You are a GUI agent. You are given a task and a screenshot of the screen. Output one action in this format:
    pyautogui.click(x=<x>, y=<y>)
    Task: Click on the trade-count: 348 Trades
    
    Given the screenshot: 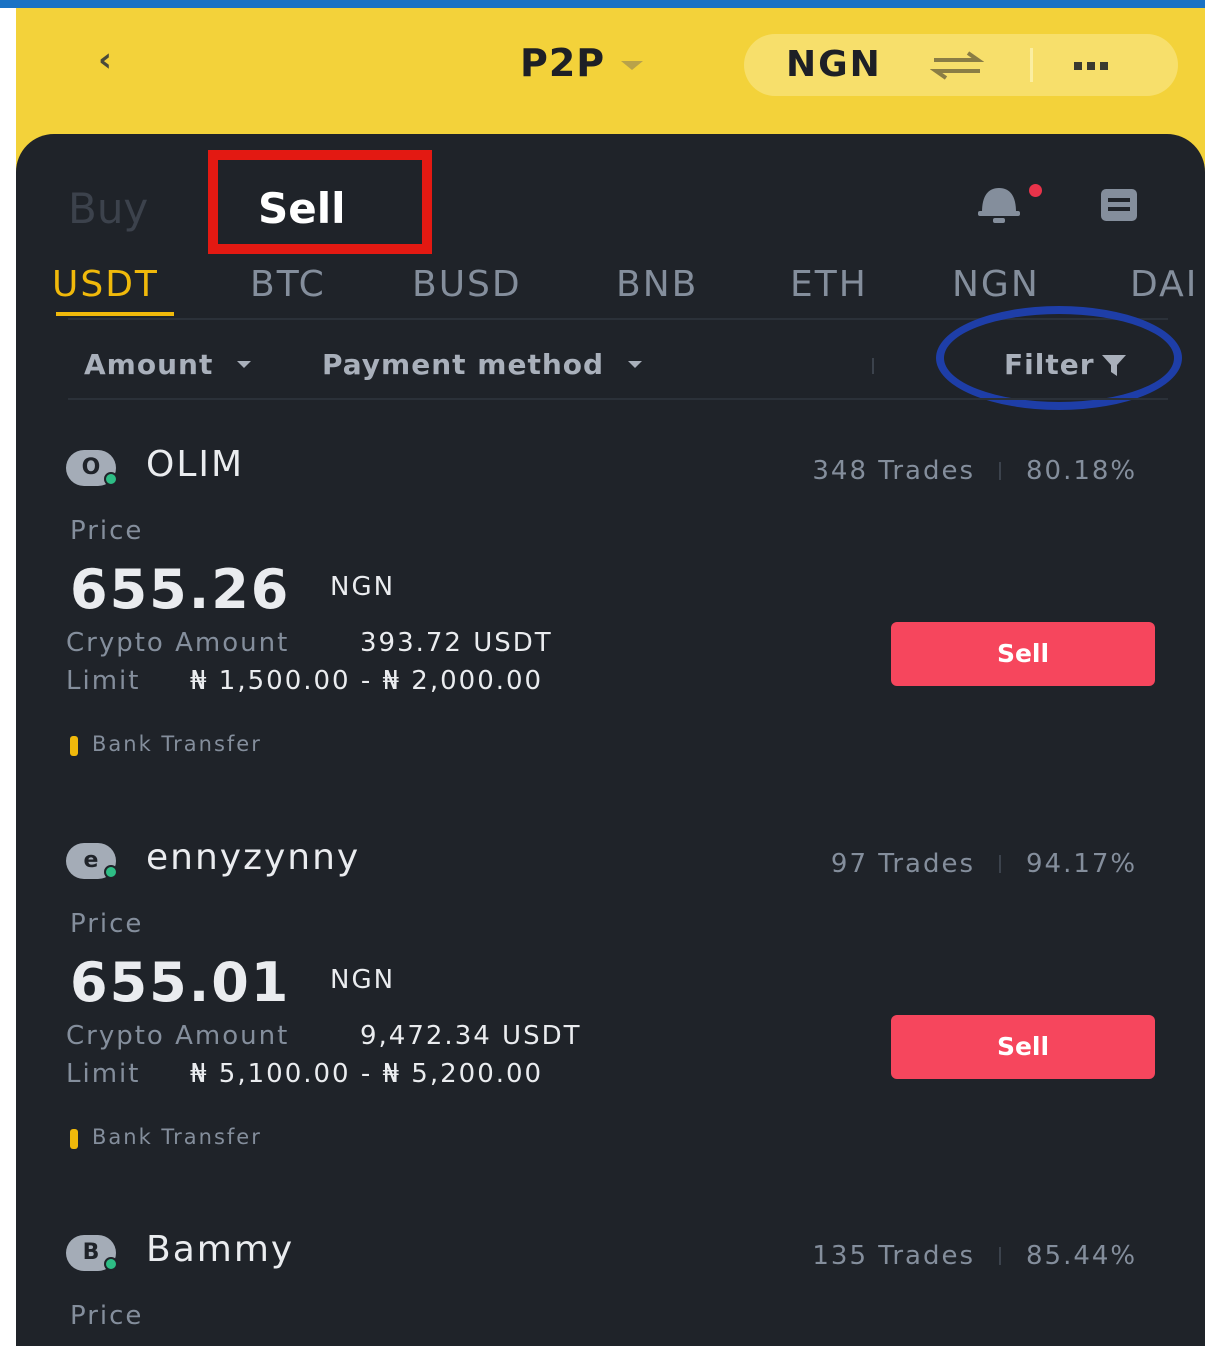 What is the action you would take?
    pyautogui.click(x=893, y=471)
    